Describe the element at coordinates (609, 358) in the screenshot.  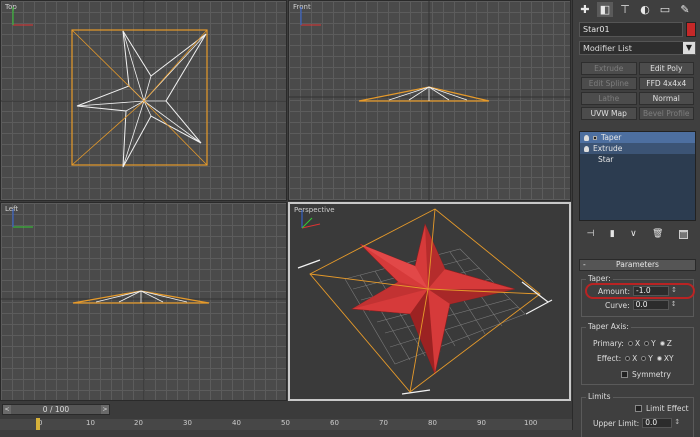
I see `effect-label: Effect:` at that location.